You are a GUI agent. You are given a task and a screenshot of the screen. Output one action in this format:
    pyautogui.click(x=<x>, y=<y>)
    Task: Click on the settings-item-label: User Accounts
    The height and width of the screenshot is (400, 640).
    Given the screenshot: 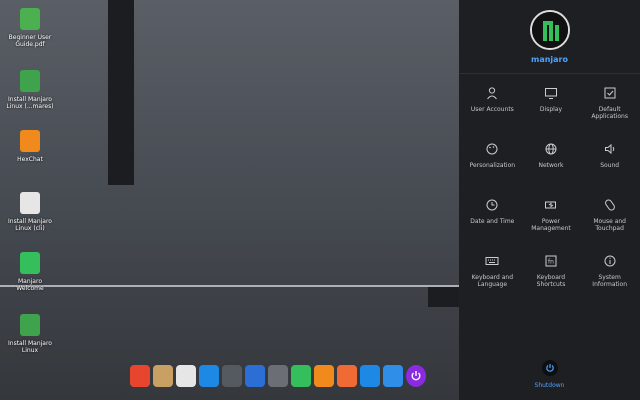 What is the action you would take?
    pyautogui.click(x=492, y=109)
    